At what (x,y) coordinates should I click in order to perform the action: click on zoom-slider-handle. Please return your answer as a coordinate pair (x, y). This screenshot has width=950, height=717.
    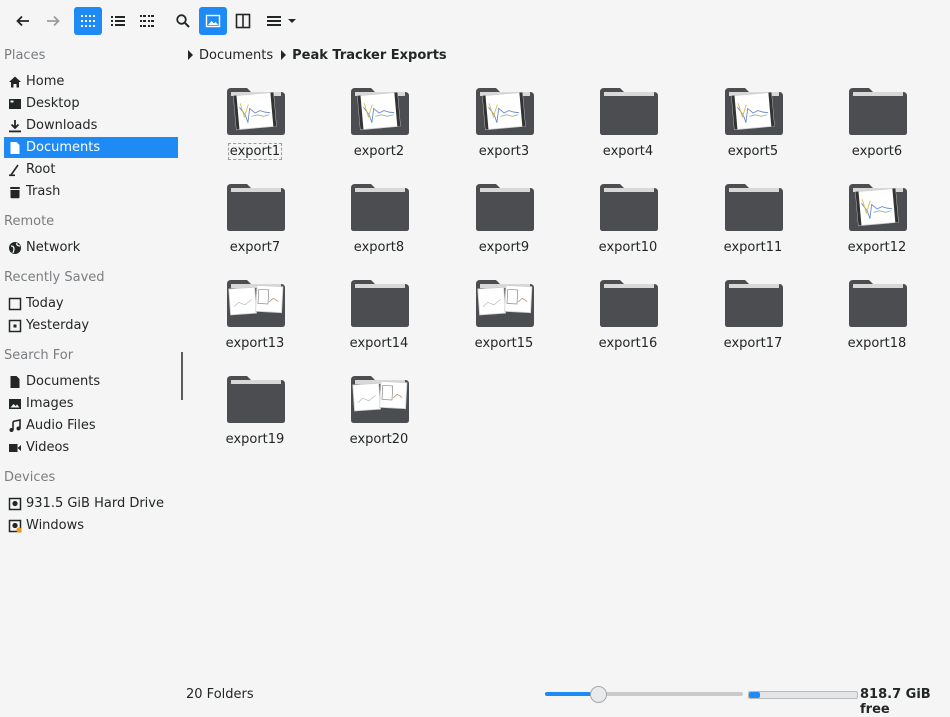
    Looking at the image, I should click on (598, 694).